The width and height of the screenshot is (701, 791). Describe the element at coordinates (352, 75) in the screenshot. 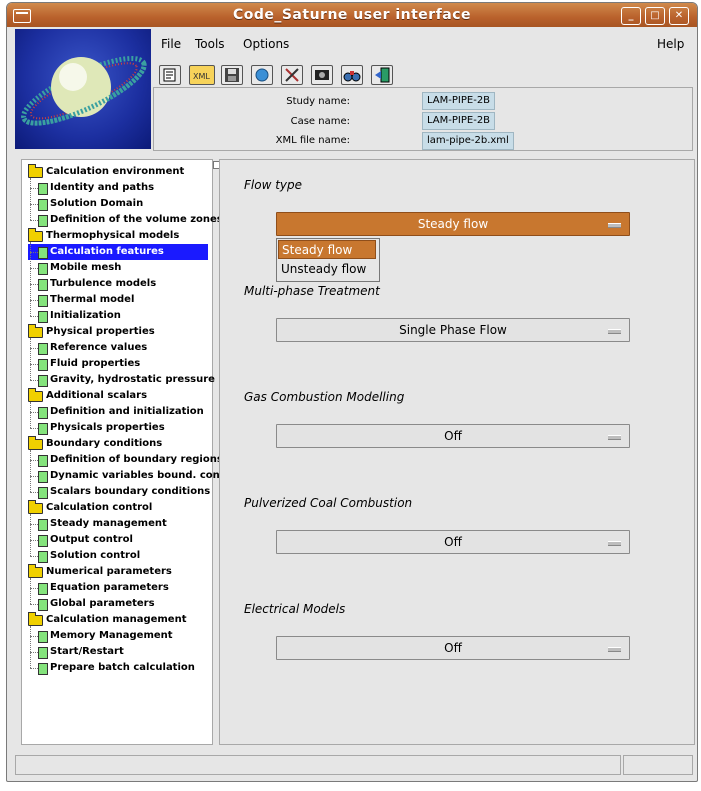

I see `binoculars-icon` at that location.